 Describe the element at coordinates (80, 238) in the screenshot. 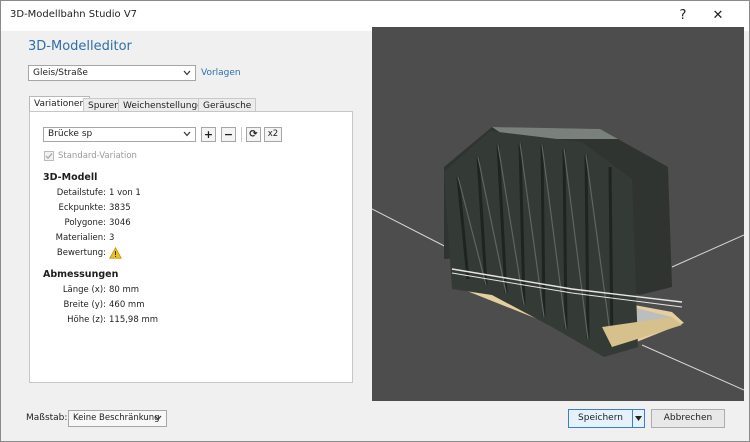

I see `materials-label: Materialien:` at that location.